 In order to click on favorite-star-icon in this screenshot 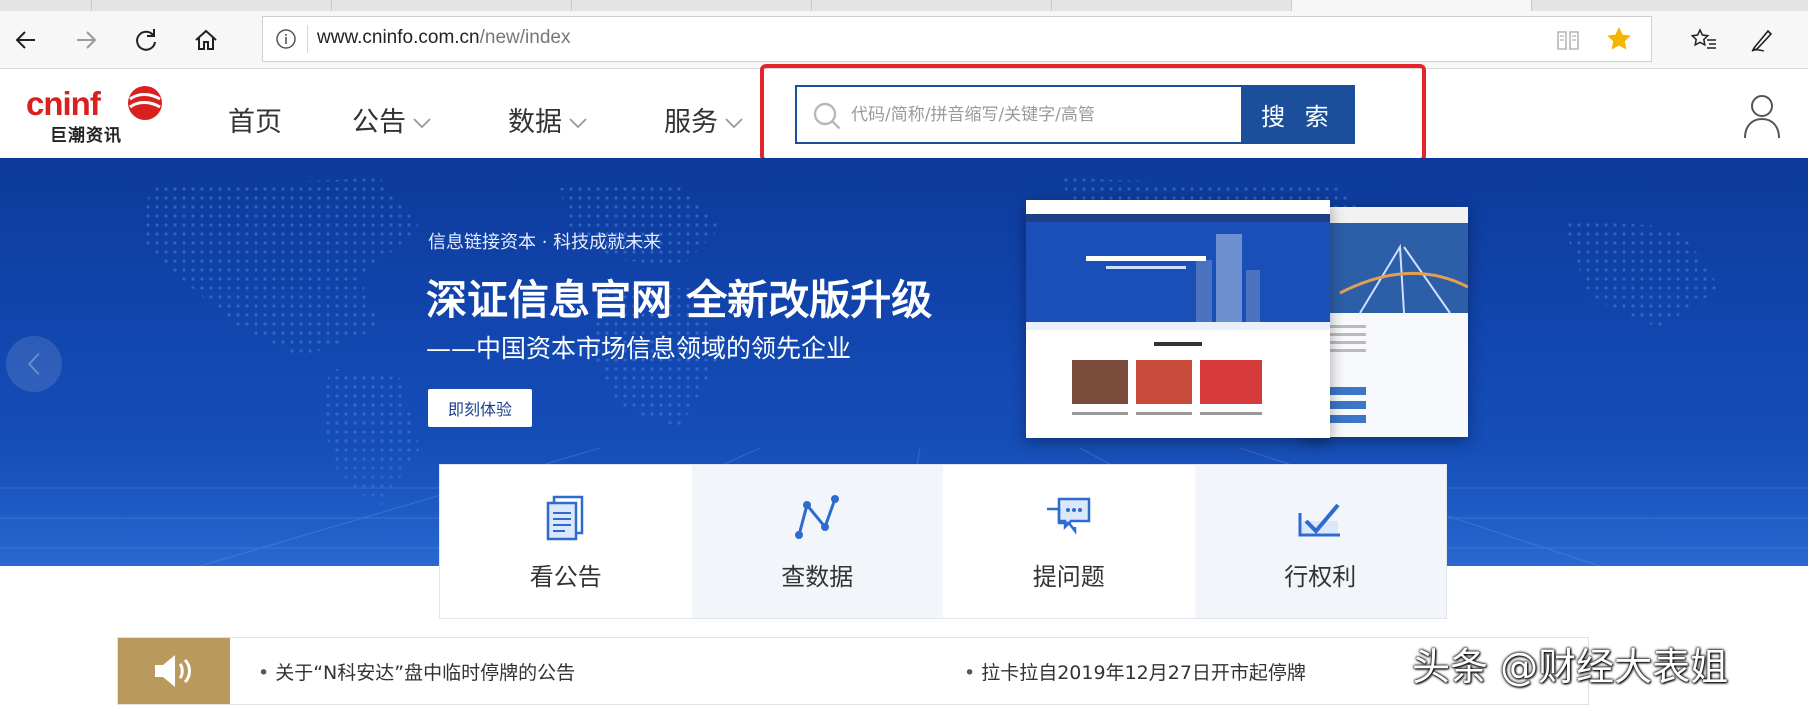, I will do `click(1619, 39)`.